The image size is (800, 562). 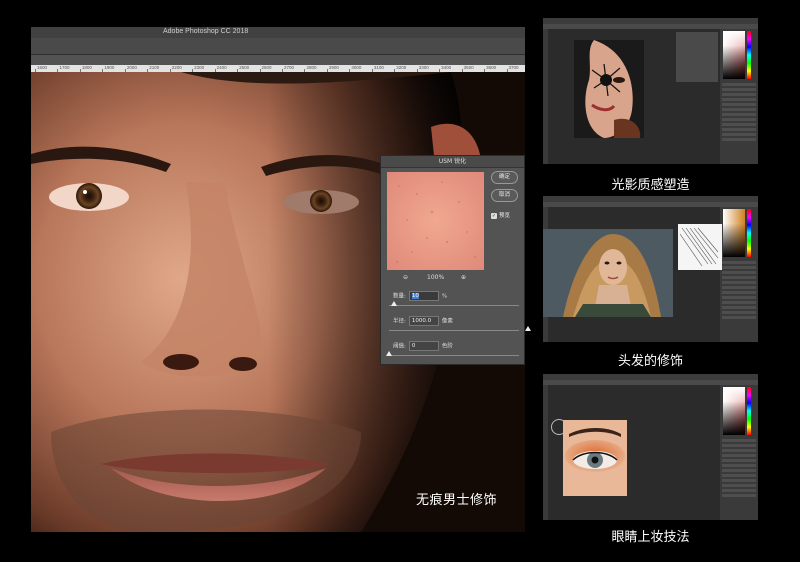 What do you see at coordinates (513, 67) in the screenshot?
I see `ruler-label: 3700` at bounding box center [513, 67].